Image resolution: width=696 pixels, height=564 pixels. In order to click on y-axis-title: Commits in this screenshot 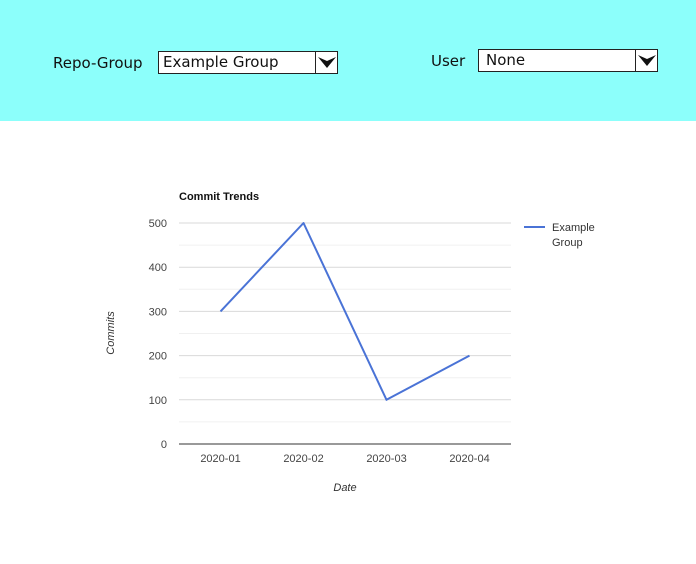, I will do `click(111, 333)`.